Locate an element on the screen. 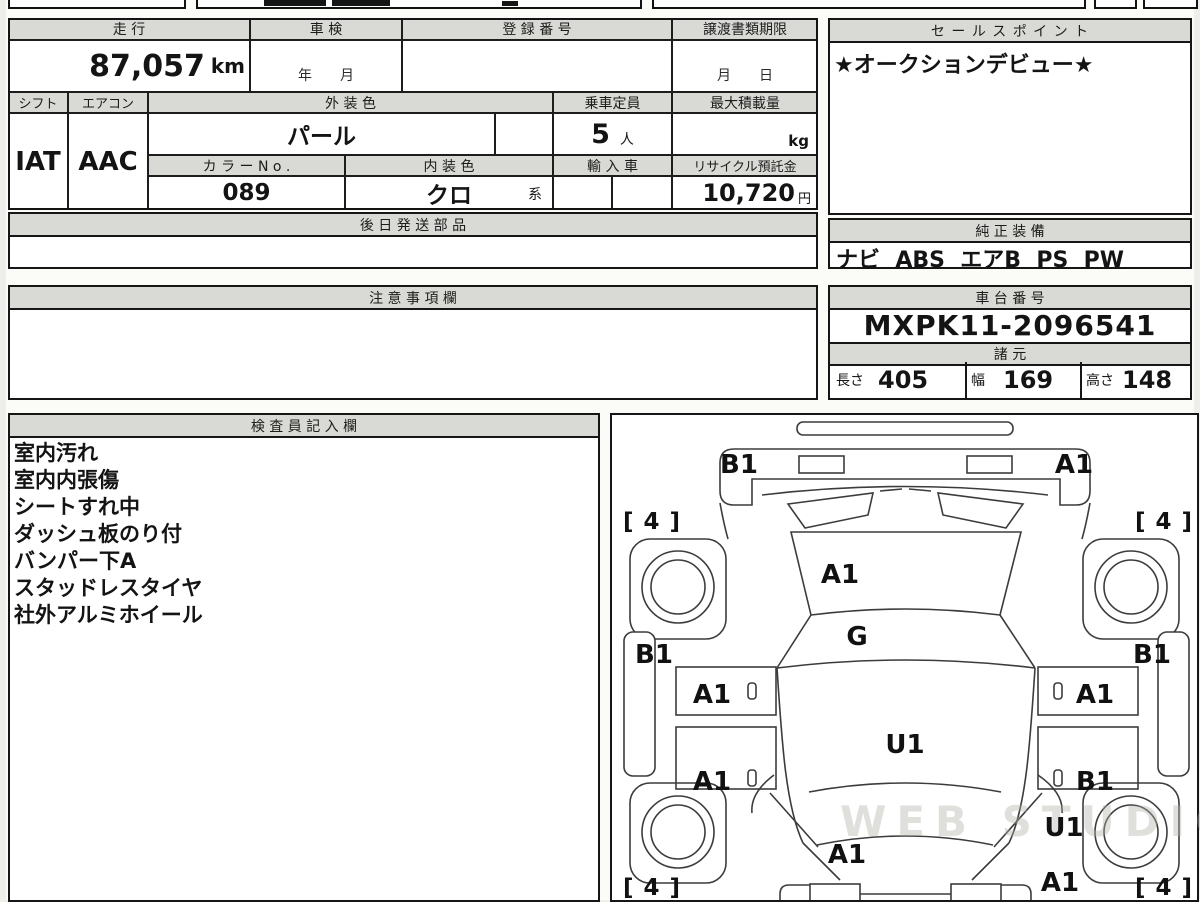 The image size is (1200, 902). inspector-note-line: スタッドレスタイヤ is located at coordinates (108, 588).